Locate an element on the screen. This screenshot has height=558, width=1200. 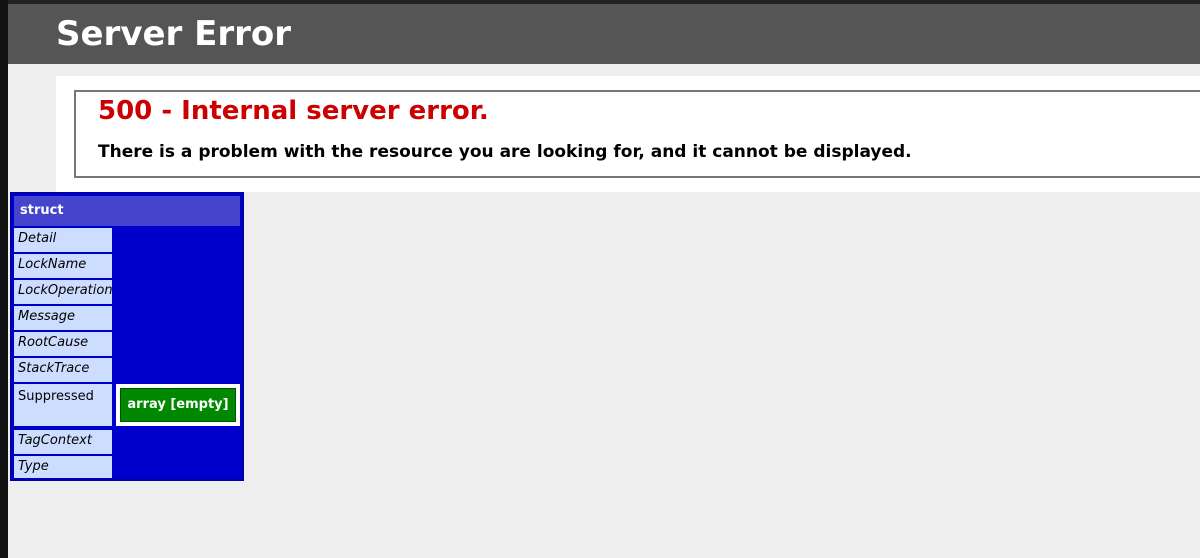
struct-key: Message is located at coordinates (63, 318).